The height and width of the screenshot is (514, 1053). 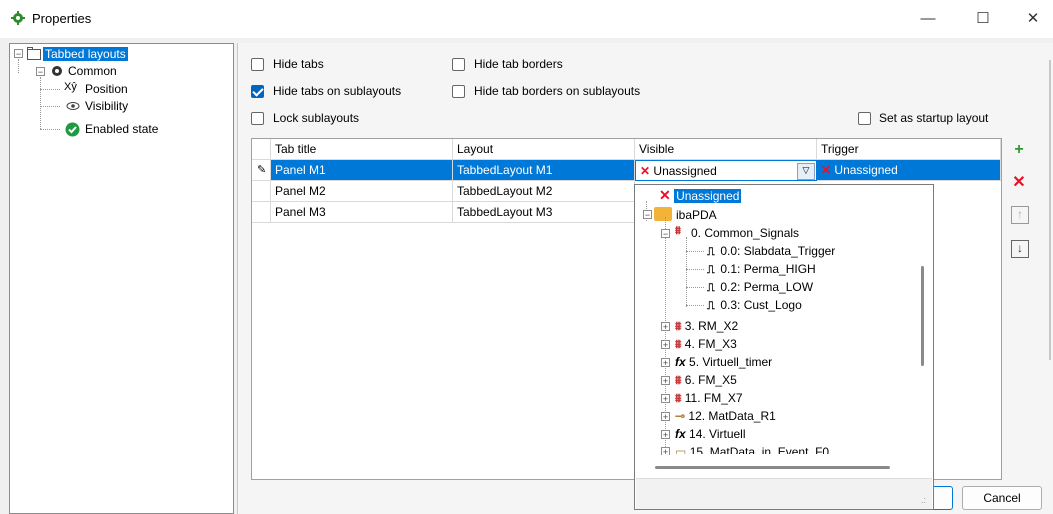 I want to click on delete-button: ✕, so click(x=1019, y=183).